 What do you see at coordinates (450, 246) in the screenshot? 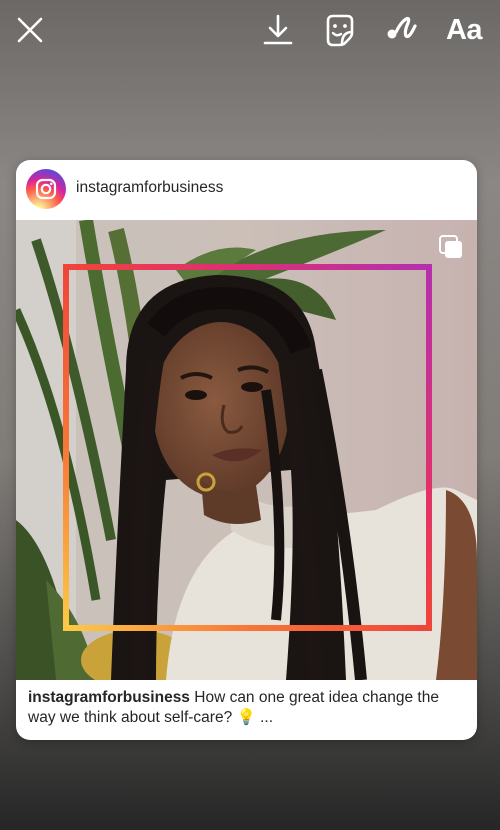
I see `carousel-icon` at bounding box center [450, 246].